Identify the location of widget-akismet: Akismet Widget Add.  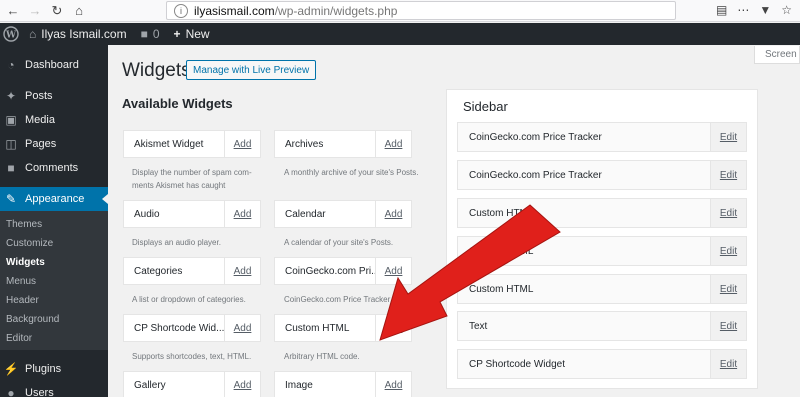
(192, 144).